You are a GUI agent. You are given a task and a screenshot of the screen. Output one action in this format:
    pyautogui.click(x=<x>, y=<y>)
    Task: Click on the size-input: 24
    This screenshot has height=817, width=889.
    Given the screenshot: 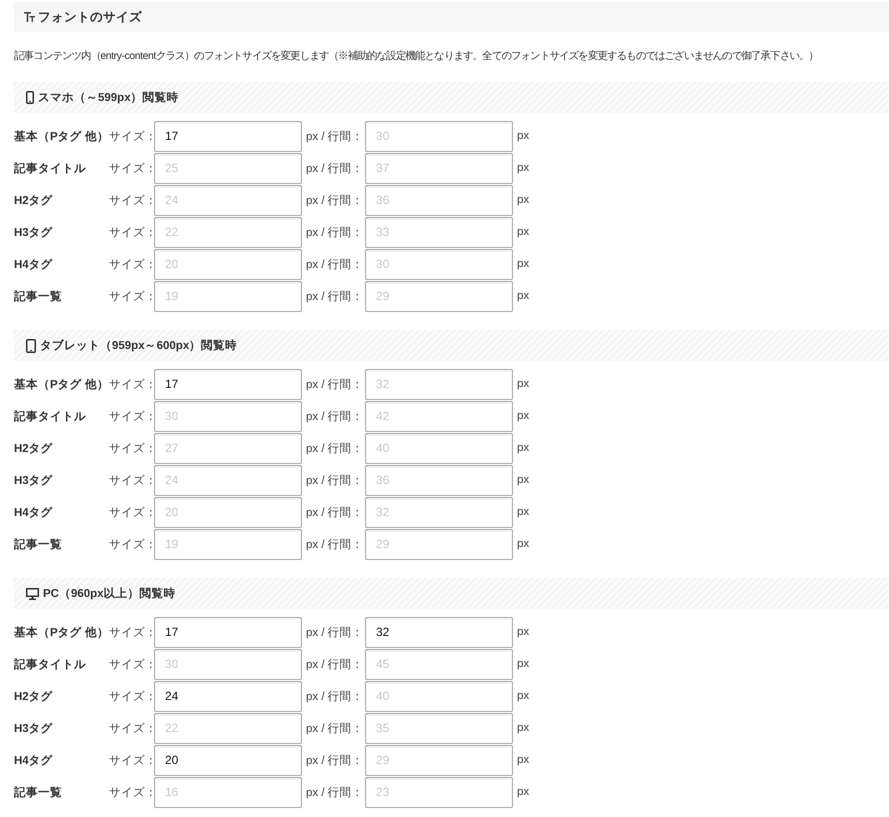 What is the action you would take?
    pyautogui.click(x=228, y=696)
    